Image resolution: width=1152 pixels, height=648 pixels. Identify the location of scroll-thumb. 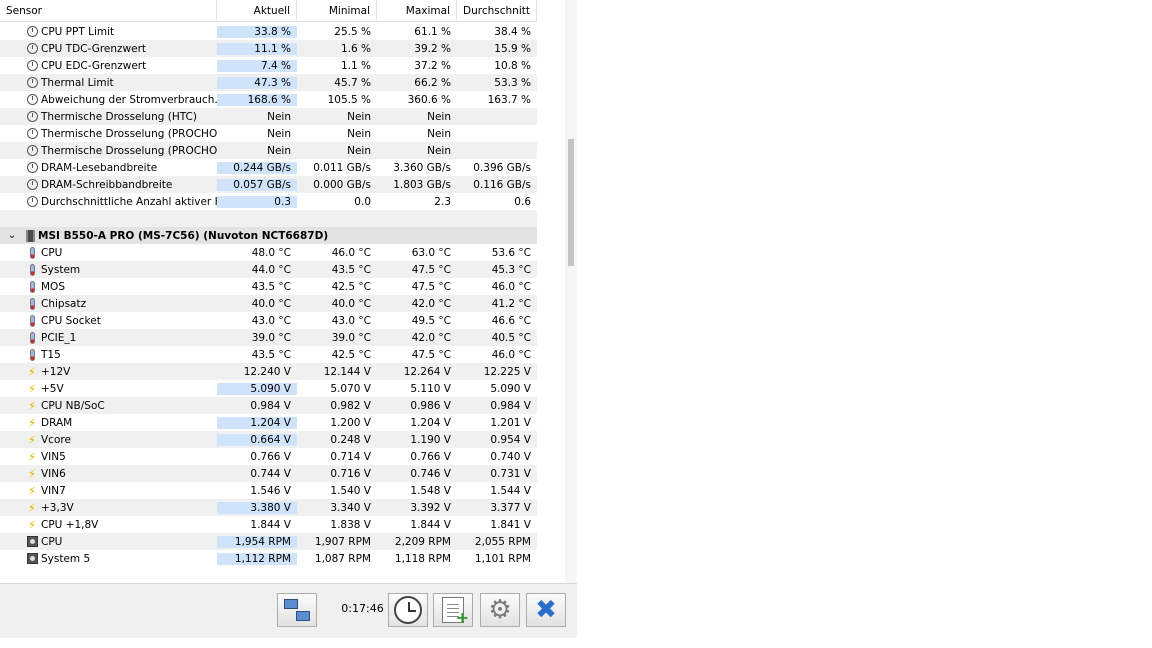
(571, 202).